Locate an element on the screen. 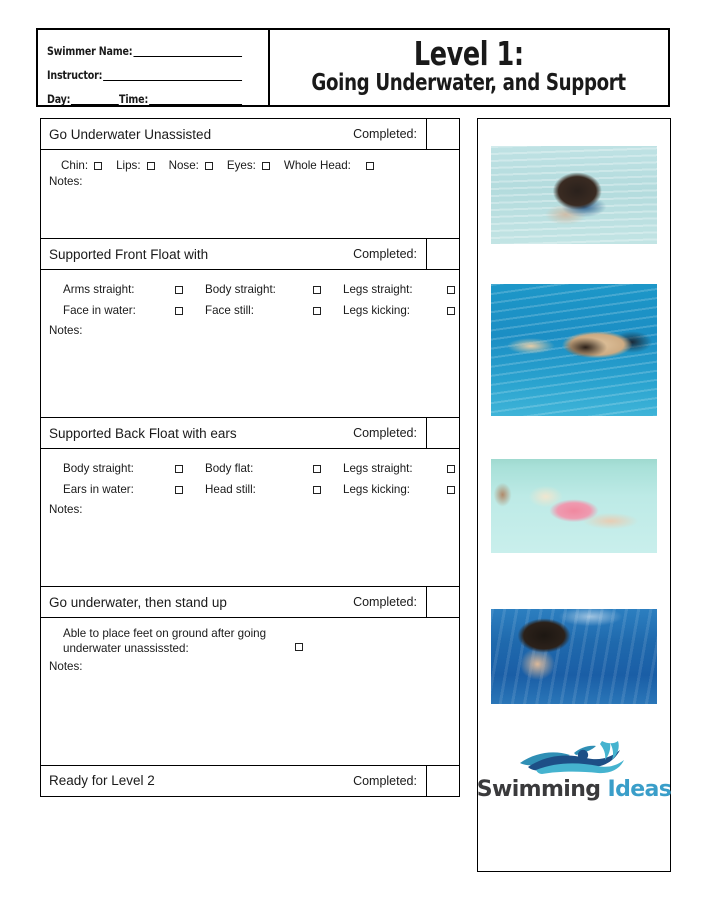  skill-section-ready-for-level-2: Ready for Level 2 Completed: is located at coordinates (250, 780).